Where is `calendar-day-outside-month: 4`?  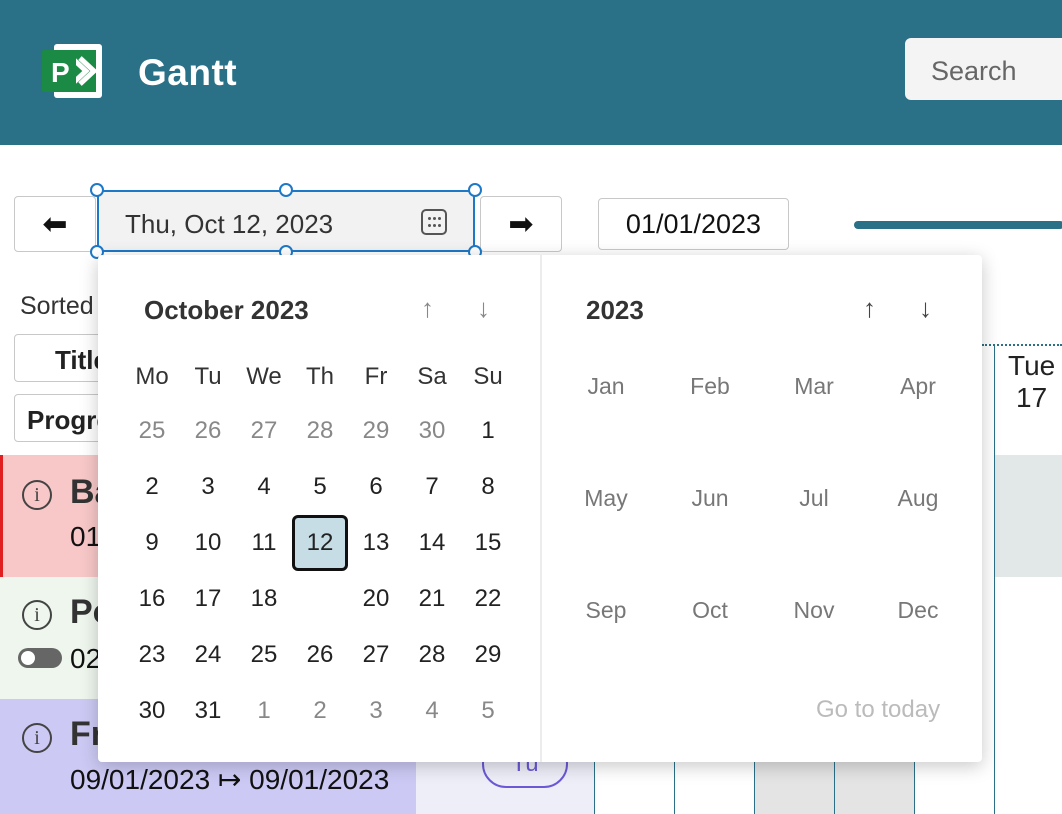
calendar-day-outside-month: 4 is located at coordinates (432, 711).